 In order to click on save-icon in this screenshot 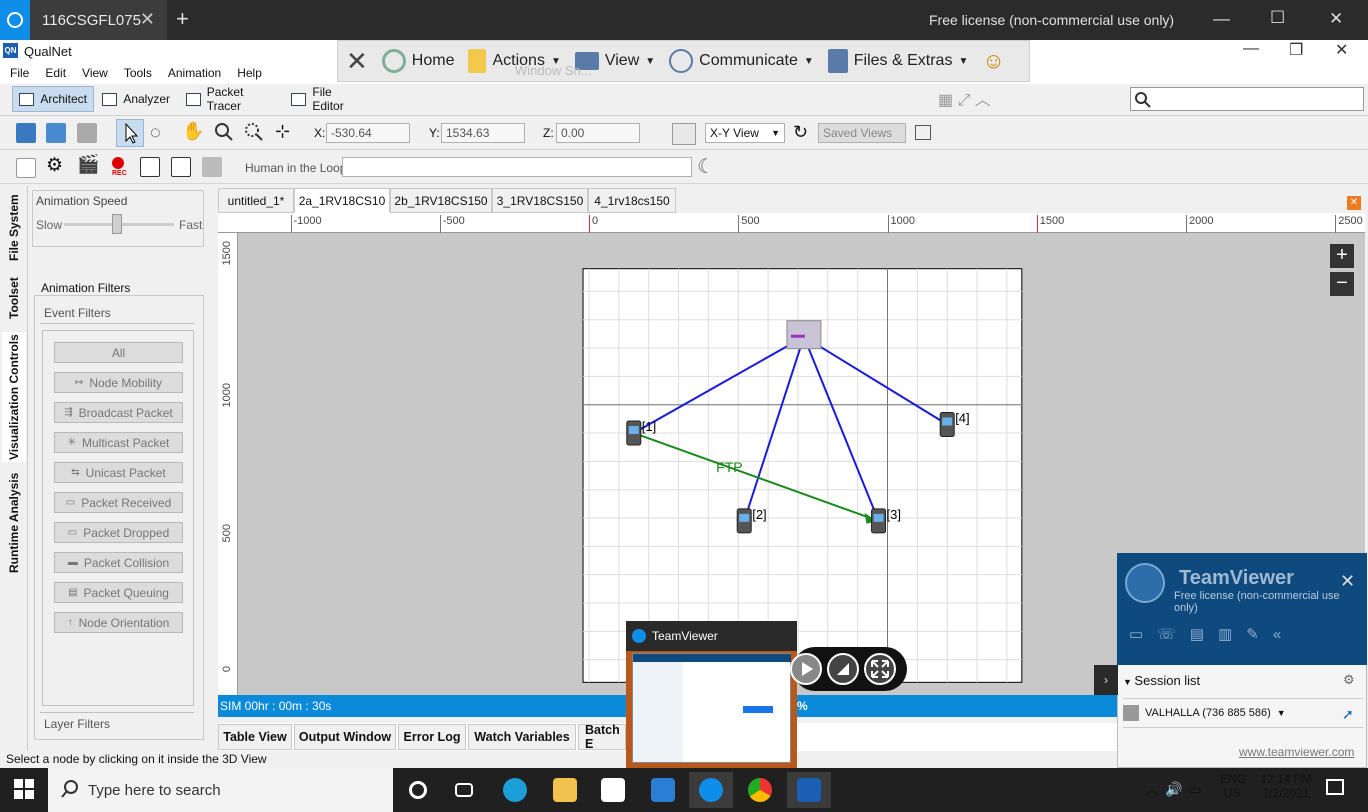, I will do `click(87, 133)`.